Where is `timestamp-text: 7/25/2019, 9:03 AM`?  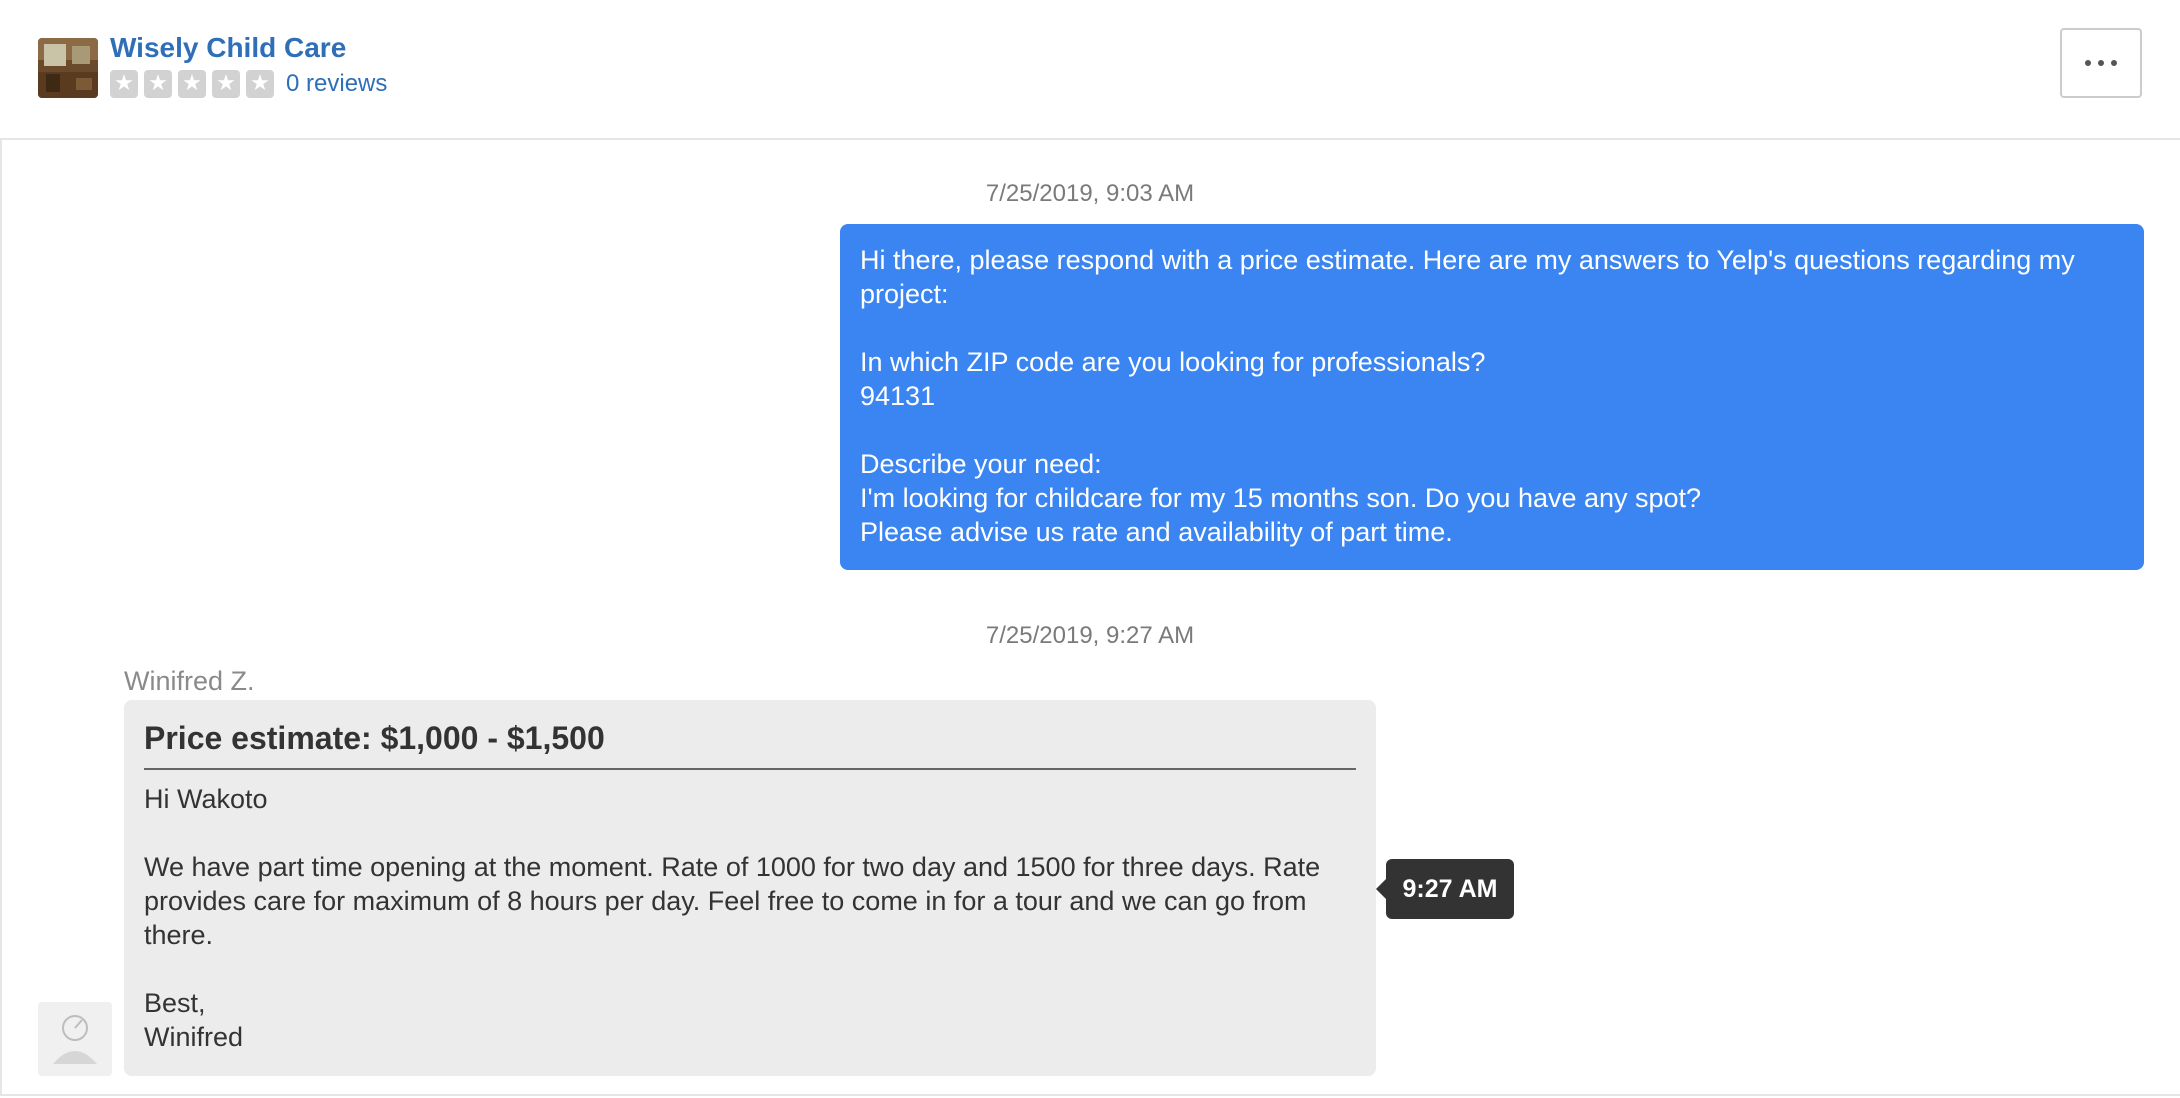
timestamp-text: 7/25/2019, 9:03 AM is located at coordinates (1090, 193).